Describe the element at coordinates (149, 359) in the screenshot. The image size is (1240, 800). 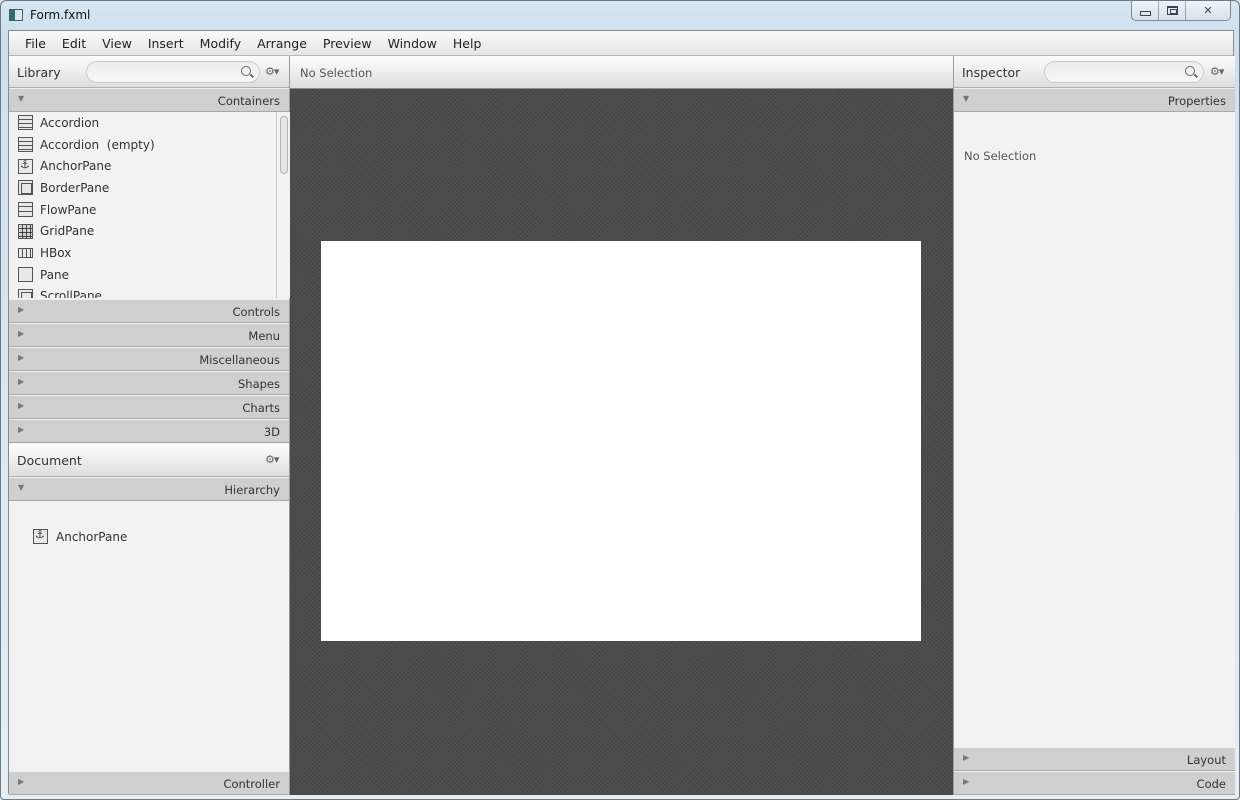
I see `section-miscellaneous: ▶ Miscellaneous` at that location.